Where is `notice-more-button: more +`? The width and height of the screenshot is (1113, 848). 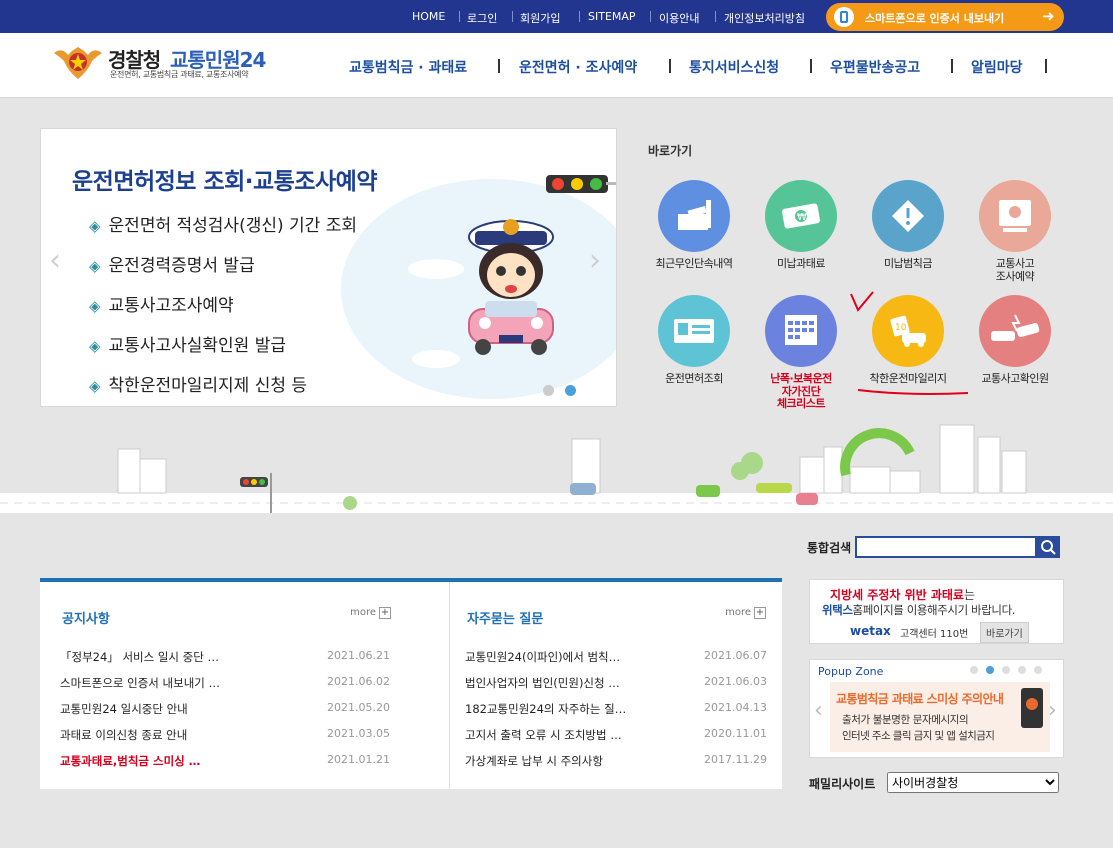 notice-more-button: more + is located at coordinates (370, 613).